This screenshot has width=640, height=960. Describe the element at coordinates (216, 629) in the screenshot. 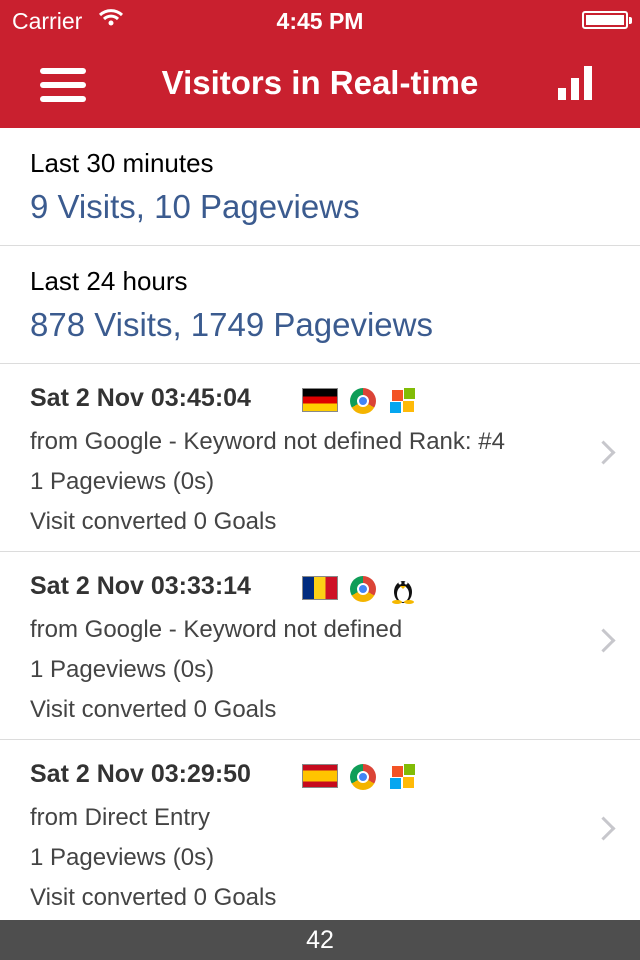

I see `visit-referrer: from Google - Keyword not defined` at that location.